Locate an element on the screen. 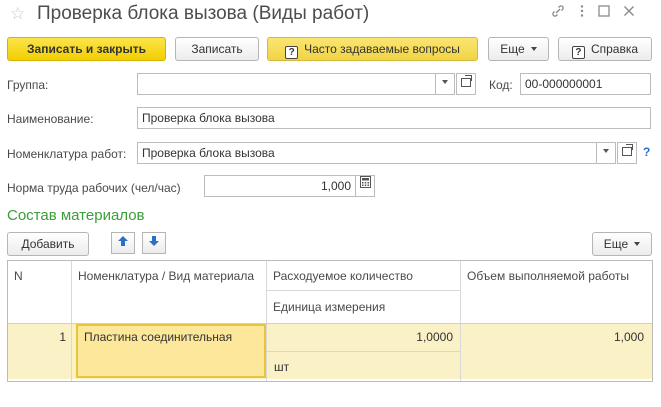 Image resolution: width=661 pixels, height=407 pixels. materials-more-label: Еще is located at coordinates (616, 244).